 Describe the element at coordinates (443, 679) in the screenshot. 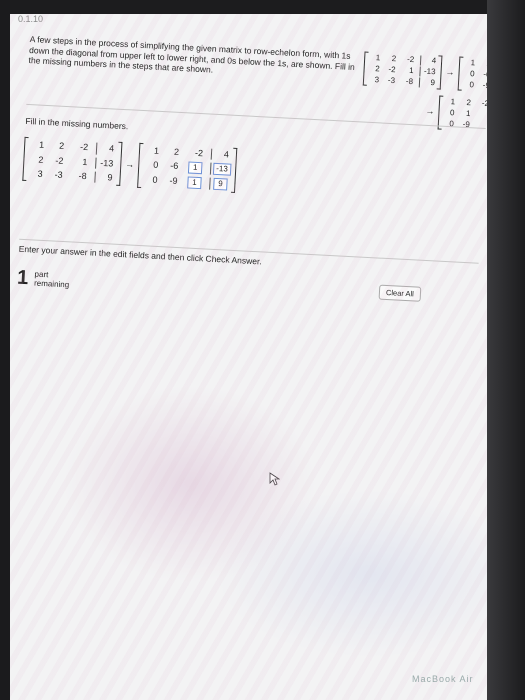

I see `device-brand: MacBook Air` at that location.